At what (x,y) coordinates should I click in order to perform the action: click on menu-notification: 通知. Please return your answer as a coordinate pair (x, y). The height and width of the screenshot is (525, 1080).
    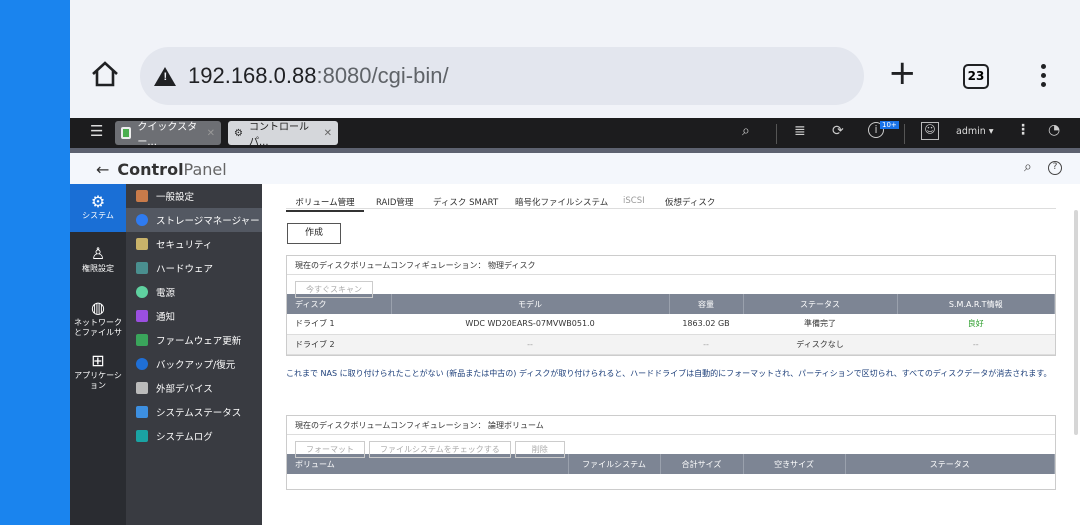
    Looking at the image, I should click on (194, 316).